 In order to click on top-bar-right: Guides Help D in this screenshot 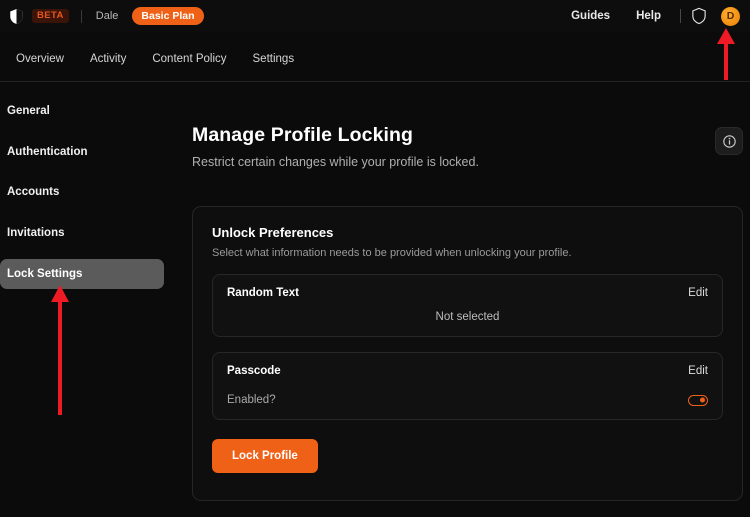, I will do `click(654, 16)`.